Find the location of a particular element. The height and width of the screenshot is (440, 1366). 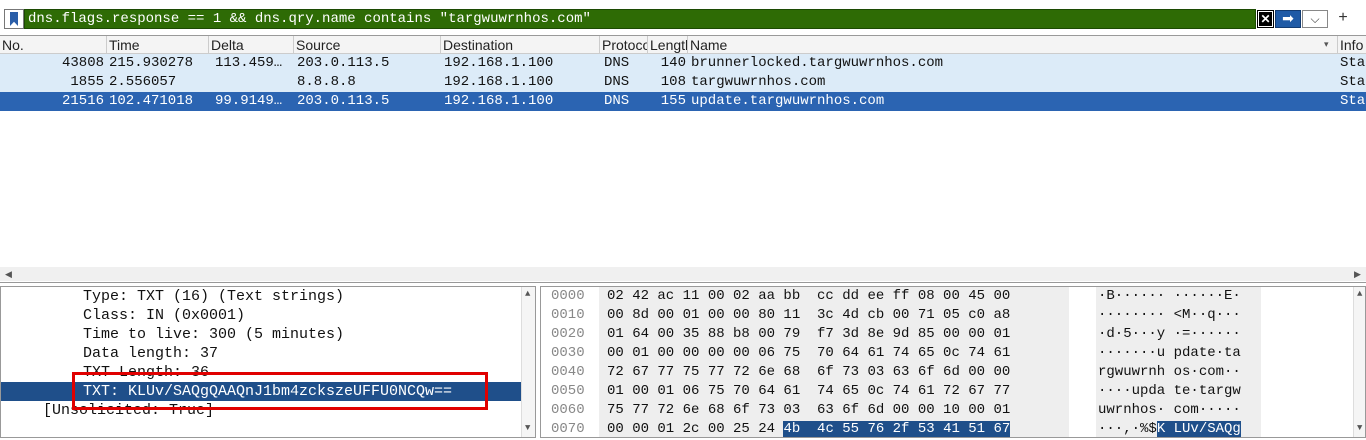

hex-ascii: ···,·%$K LUv/SAQg is located at coordinates (1178, 428).